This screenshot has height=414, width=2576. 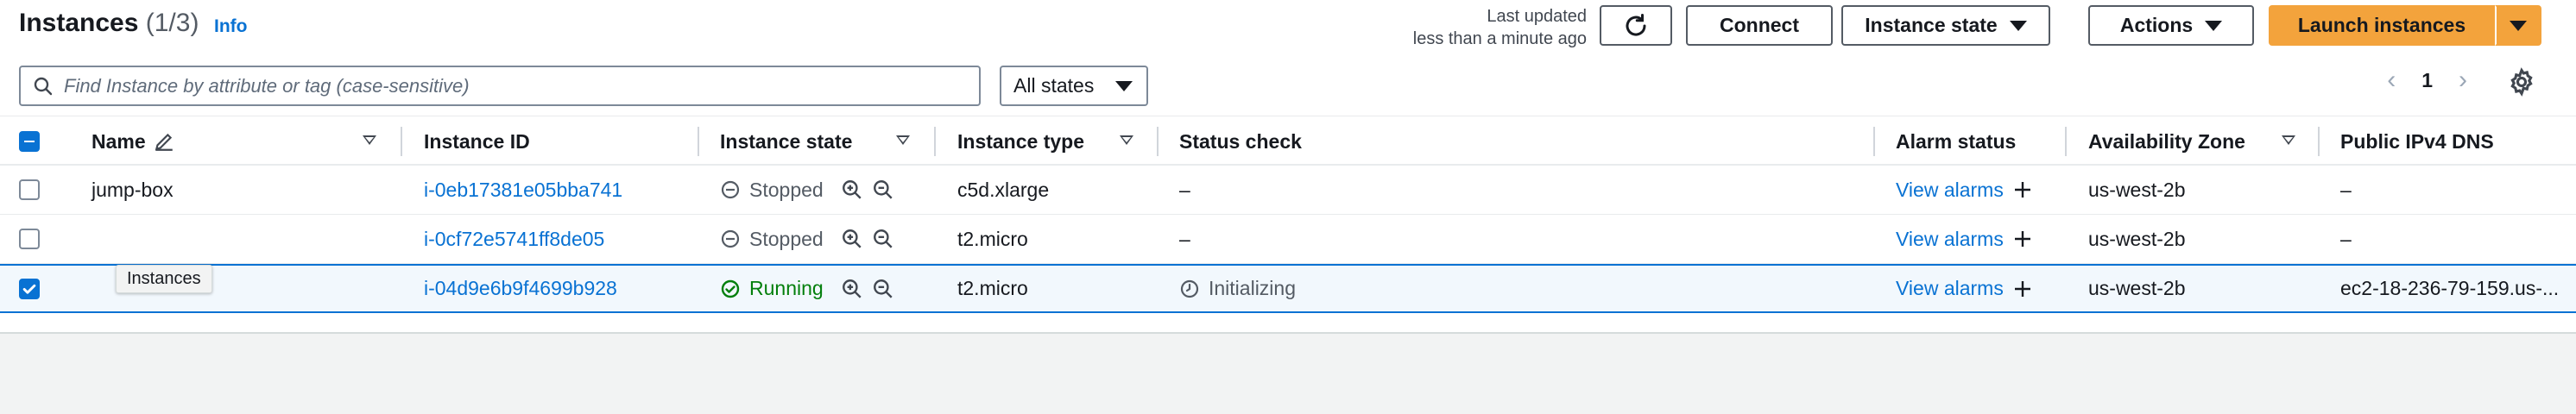 I want to click on column-header-public-dns: Public IPv4 DNS, so click(x=2417, y=141).